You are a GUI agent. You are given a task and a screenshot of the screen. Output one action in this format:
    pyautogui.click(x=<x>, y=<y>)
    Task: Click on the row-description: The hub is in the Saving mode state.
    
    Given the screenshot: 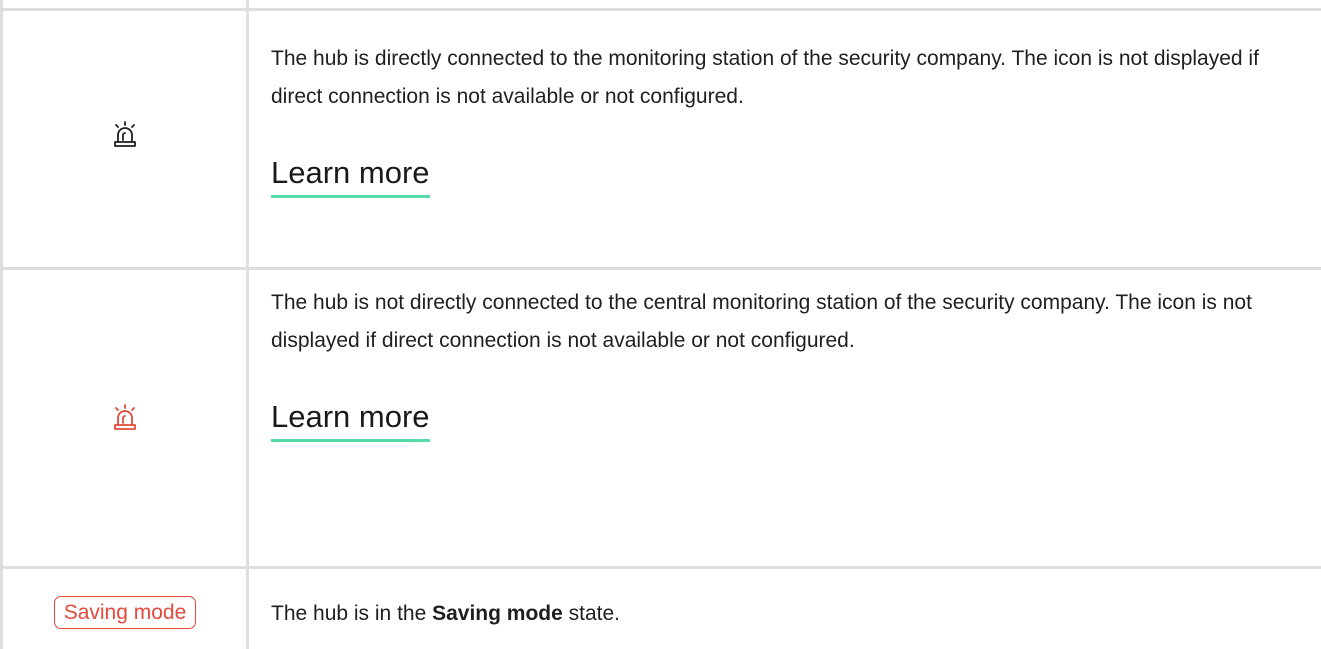 What is the action you would take?
    pyautogui.click(x=791, y=600)
    